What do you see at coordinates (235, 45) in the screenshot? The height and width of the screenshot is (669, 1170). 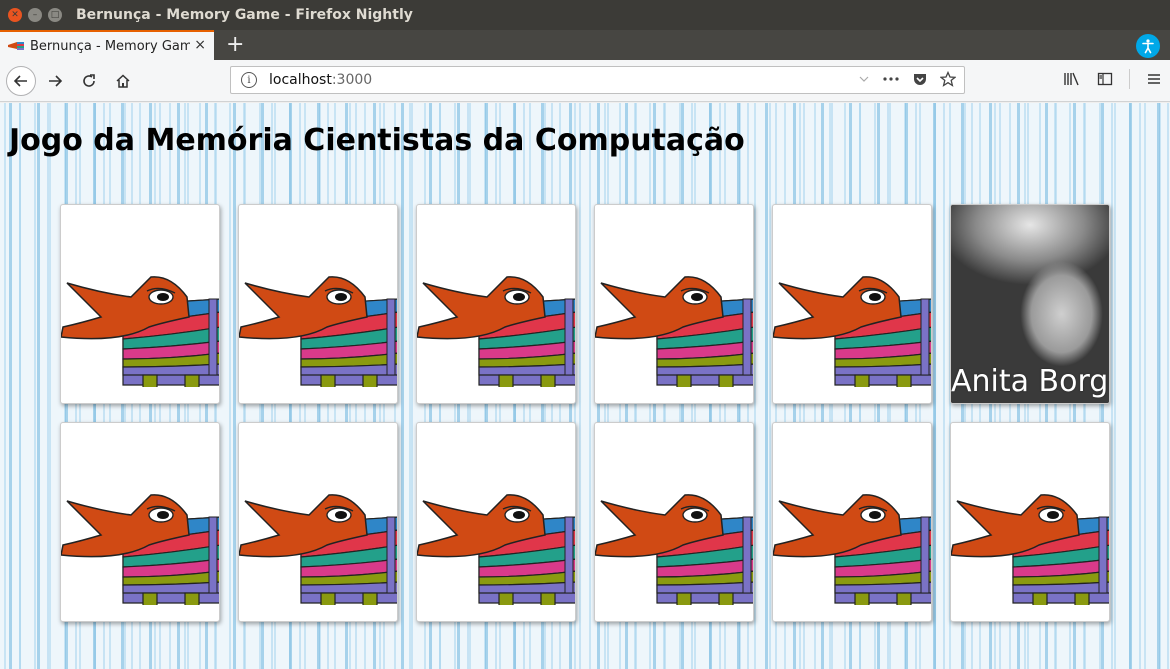 I see `new-tab-button: +` at bounding box center [235, 45].